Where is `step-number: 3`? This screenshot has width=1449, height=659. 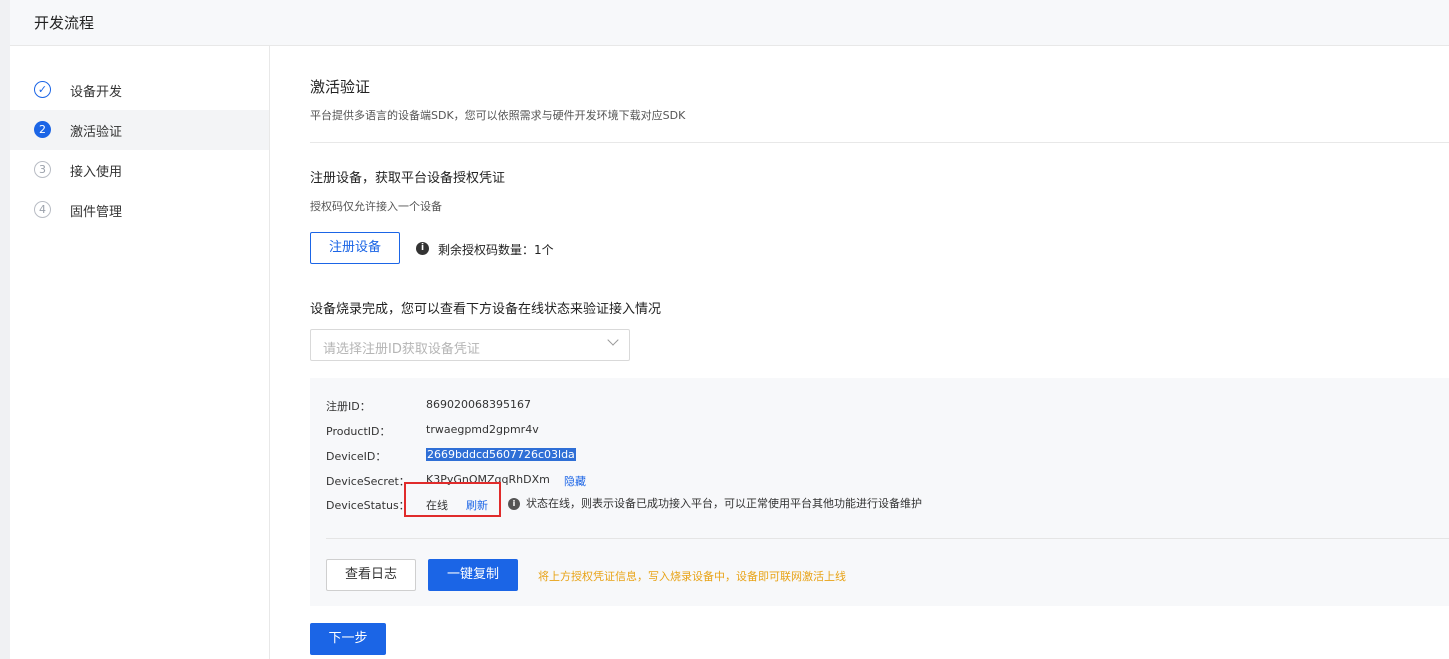
step-number: 3 is located at coordinates (42, 169).